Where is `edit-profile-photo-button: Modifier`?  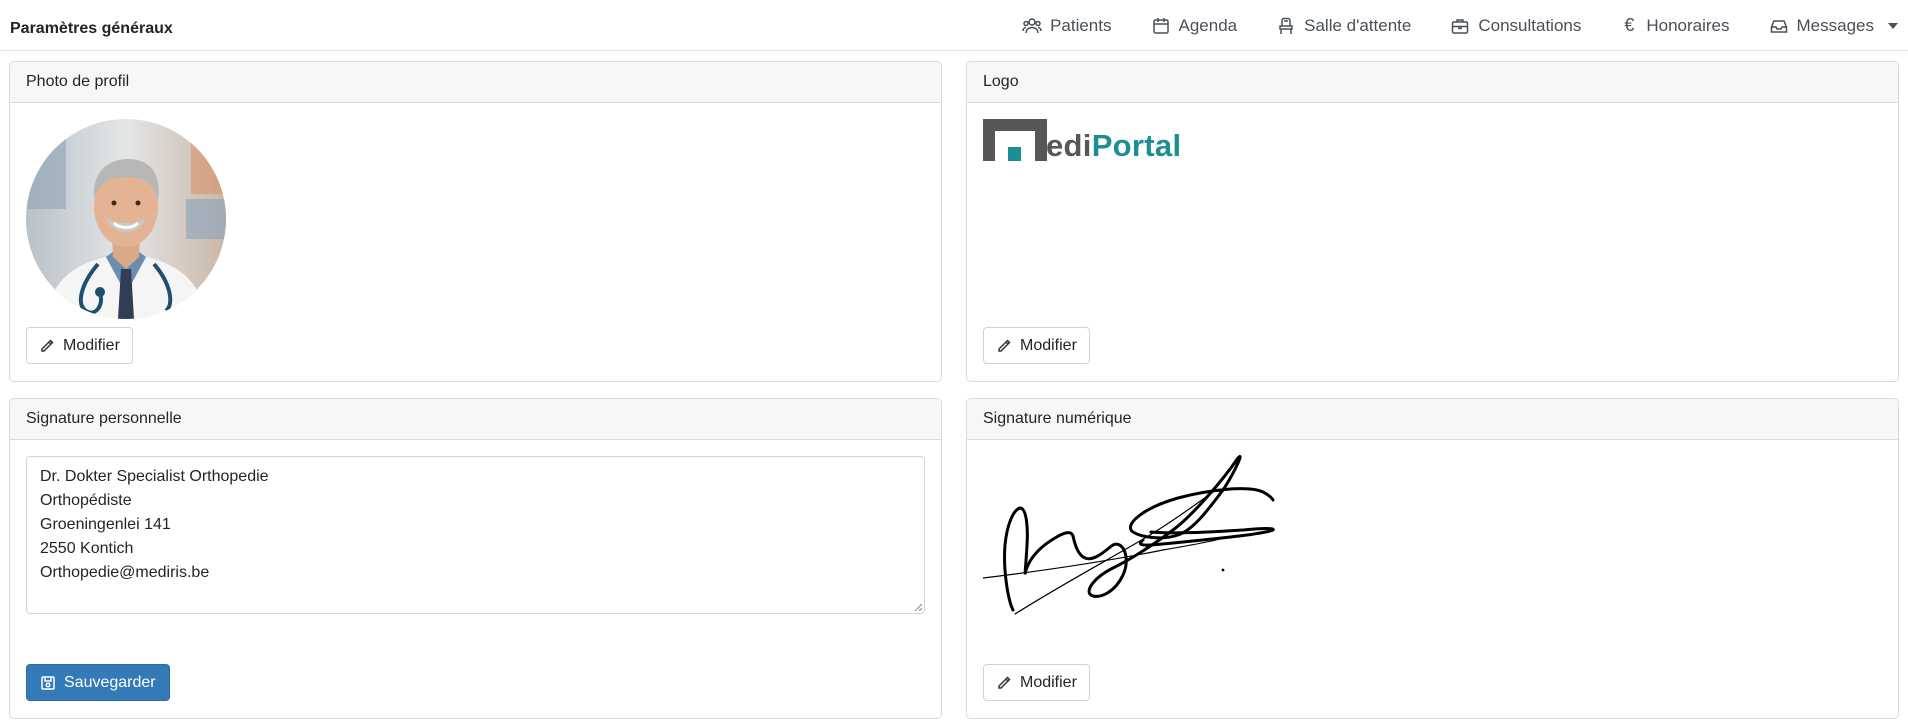 edit-profile-photo-button: Modifier is located at coordinates (79, 345).